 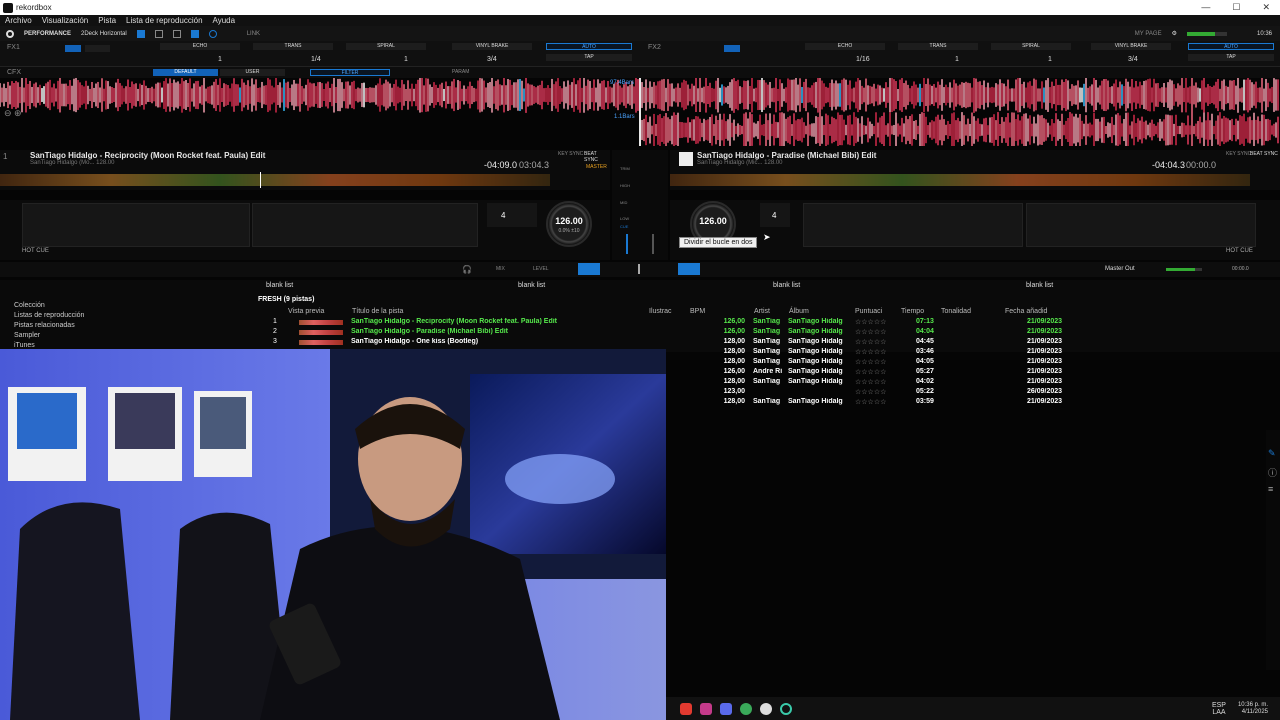 I want to click on sampler-deck2-buttons, so click(x=689, y=269).